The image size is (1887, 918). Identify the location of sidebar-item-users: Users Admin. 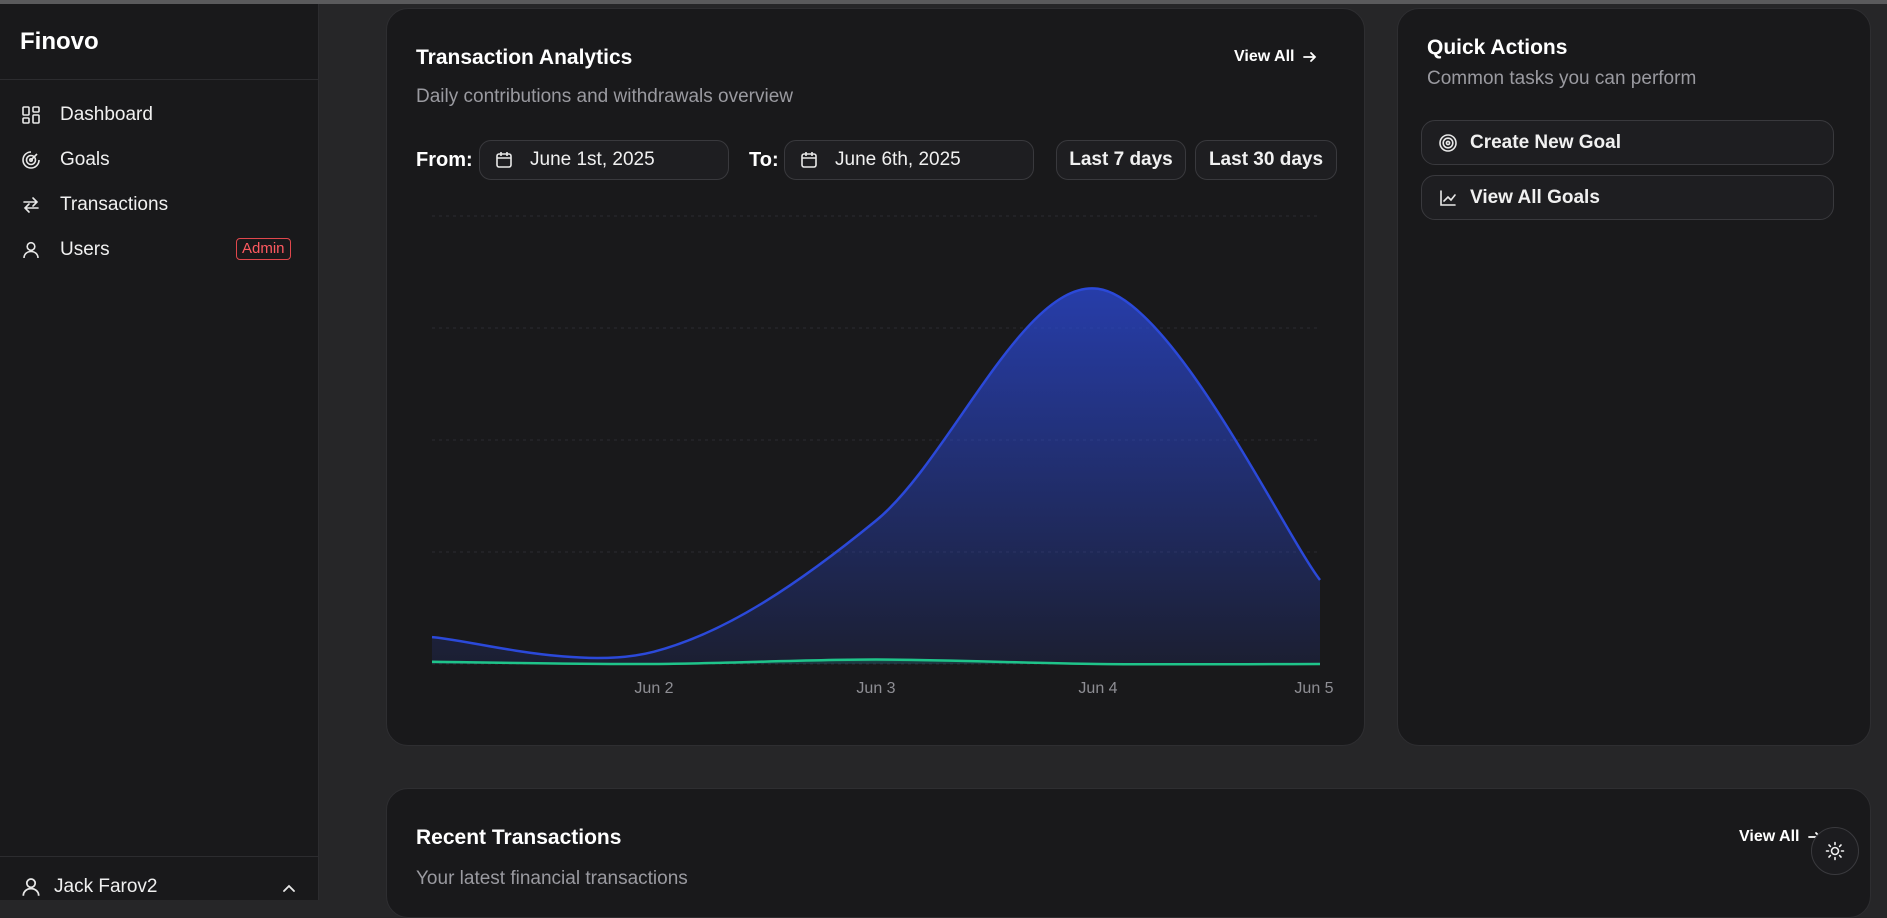
(159, 249).